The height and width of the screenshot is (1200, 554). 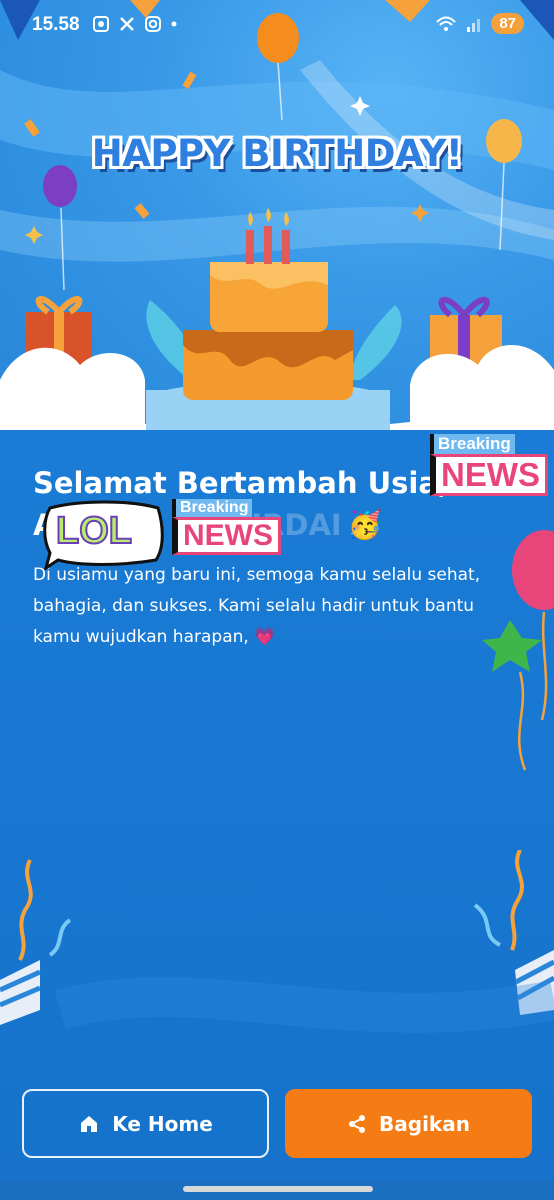 What do you see at coordinates (357, 1123) in the screenshot?
I see `share-icon` at bounding box center [357, 1123].